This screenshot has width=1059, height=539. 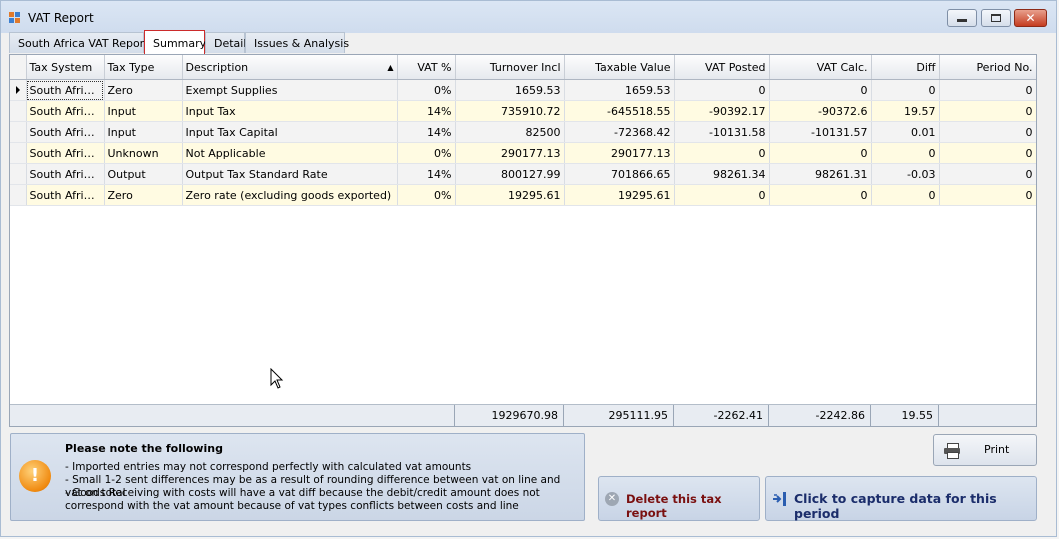 I want to click on col-tax-type: Tax Type, so click(x=143, y=67).